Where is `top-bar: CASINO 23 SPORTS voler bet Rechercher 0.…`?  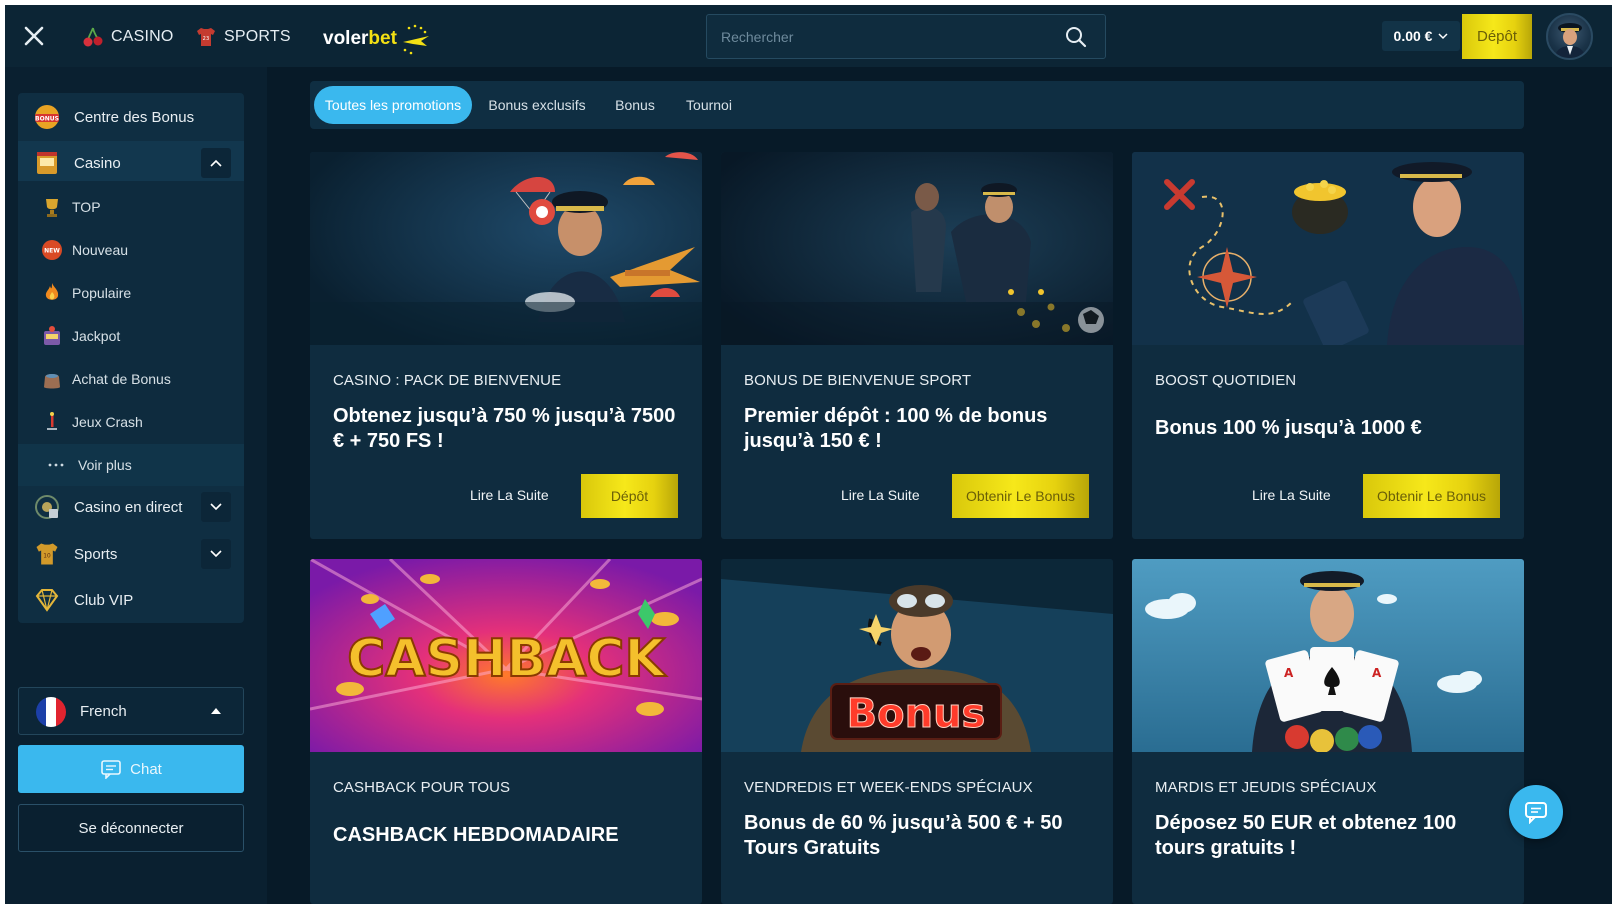 top-bar: CASINO 23 SPORTS voler bet Rechercher 0.… is located at coordinates (808, 36).